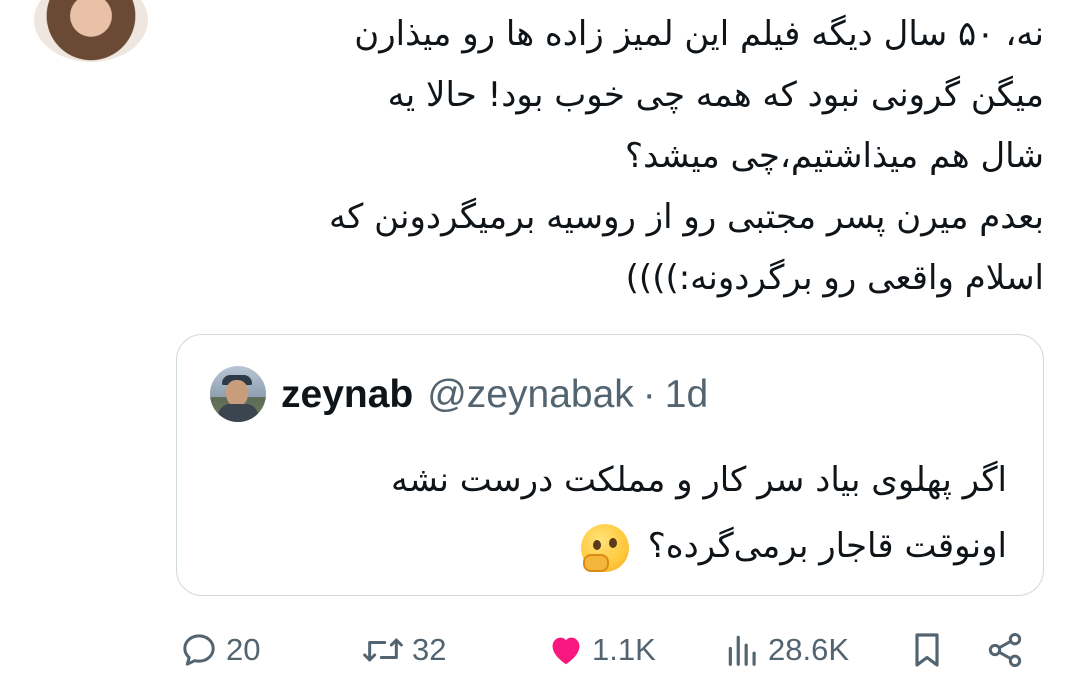 The height and width of the screenshot is (699, 1080). I want to click on reply-button: 20, so click(219, 650).